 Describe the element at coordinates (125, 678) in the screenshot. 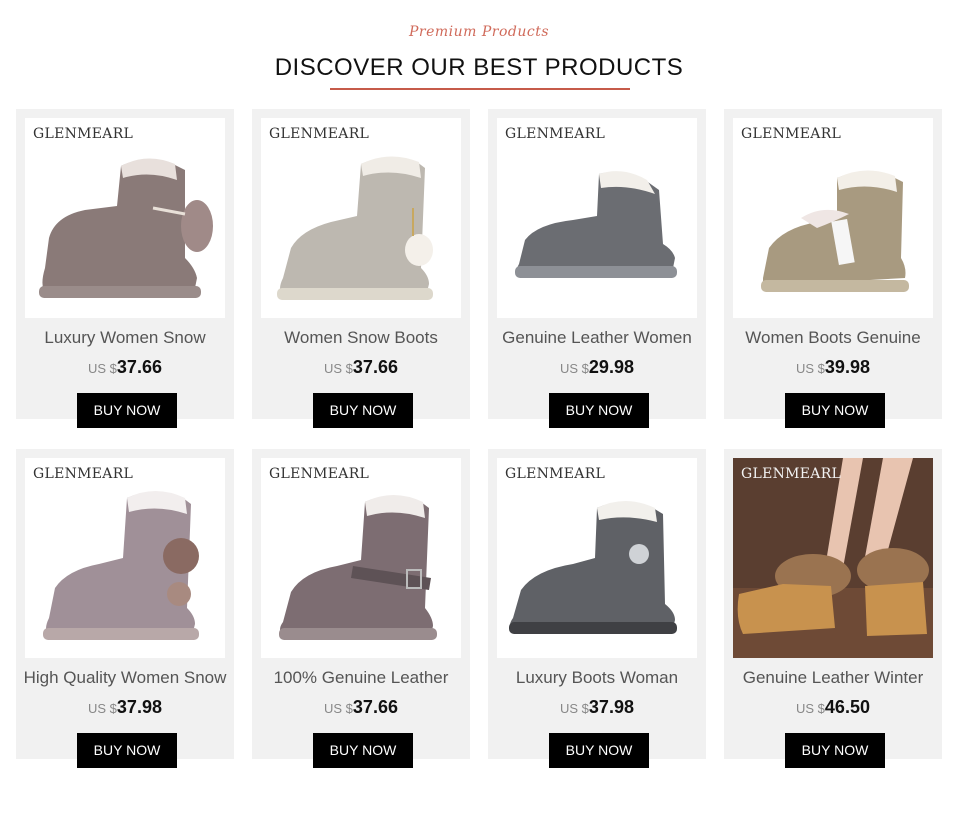

I see `product-name: High Quality Women Snow` at that location.